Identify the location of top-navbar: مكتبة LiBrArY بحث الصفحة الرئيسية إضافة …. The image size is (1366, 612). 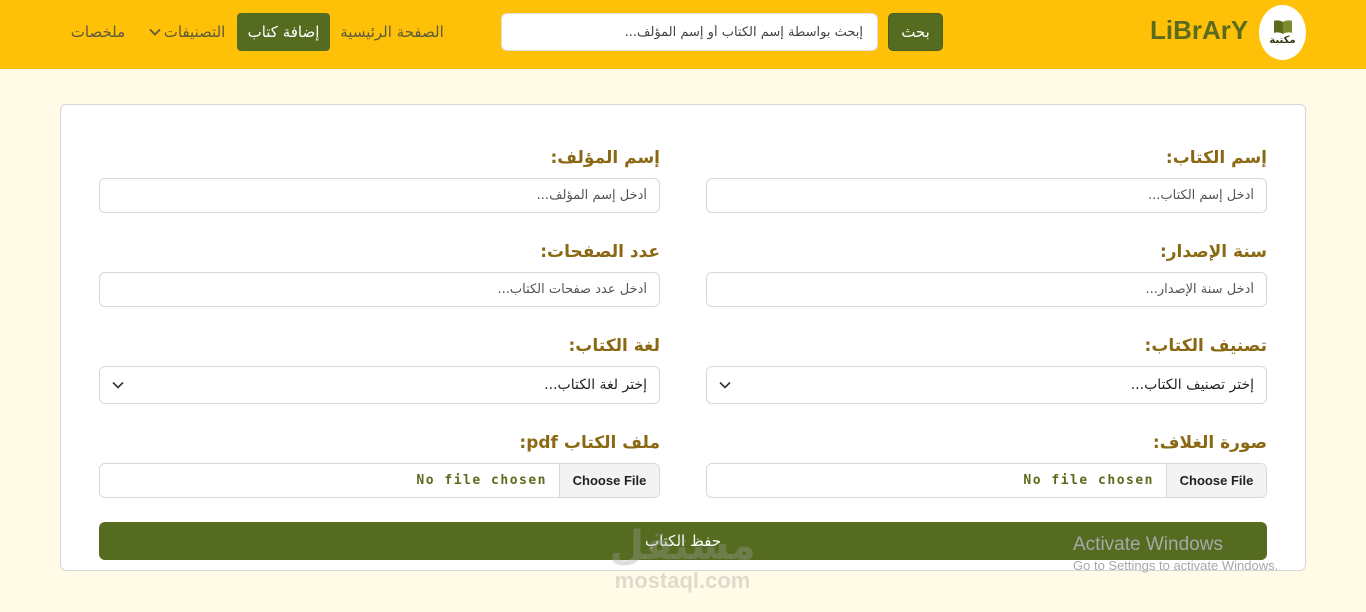
(683, 34).